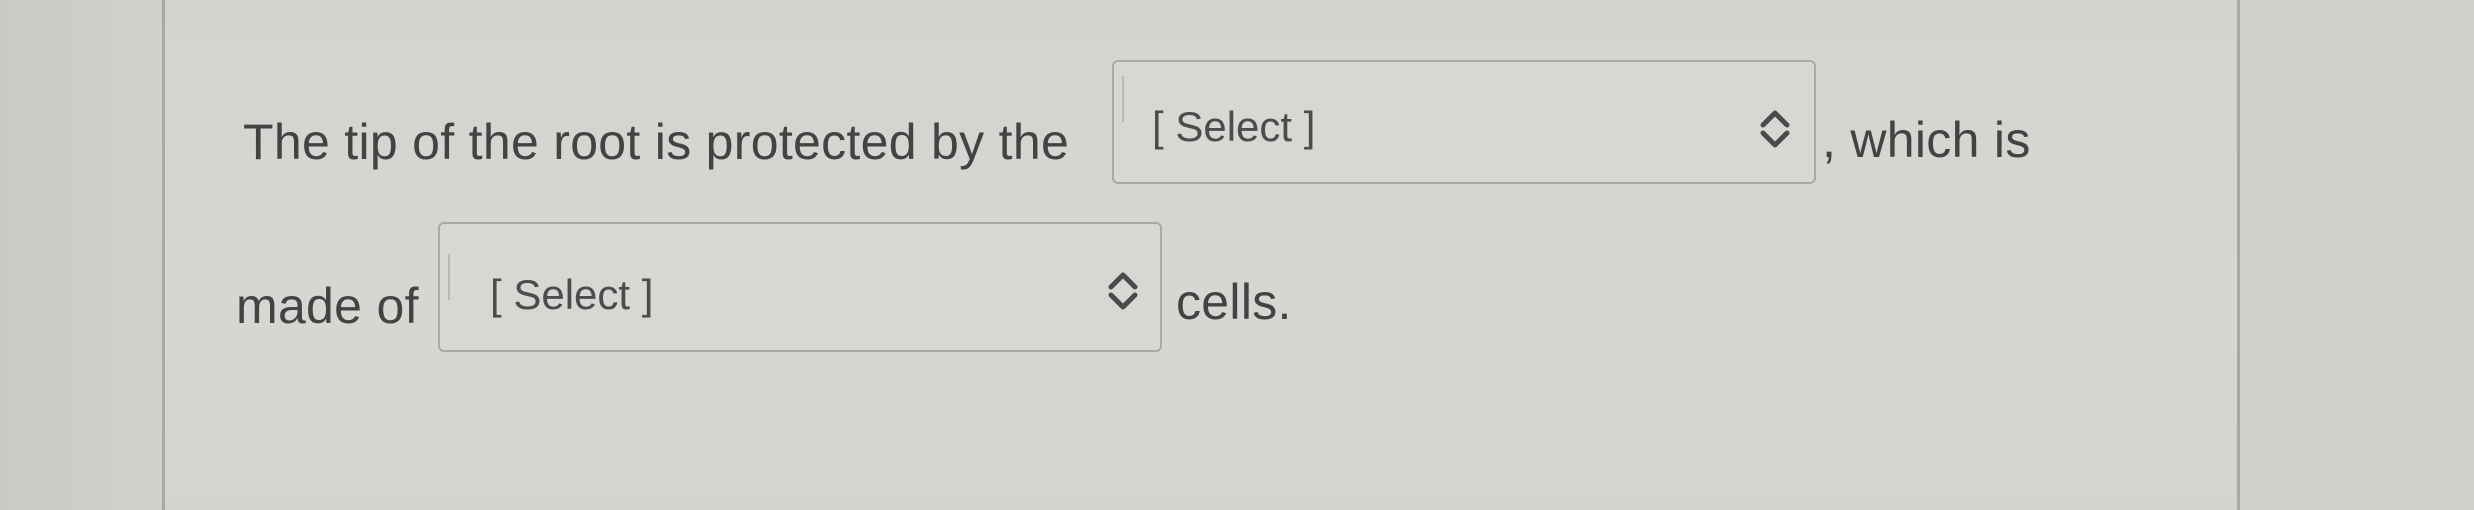  I want to click on question-text-part1: The tip of the root is protected by the, so click(656, 142).